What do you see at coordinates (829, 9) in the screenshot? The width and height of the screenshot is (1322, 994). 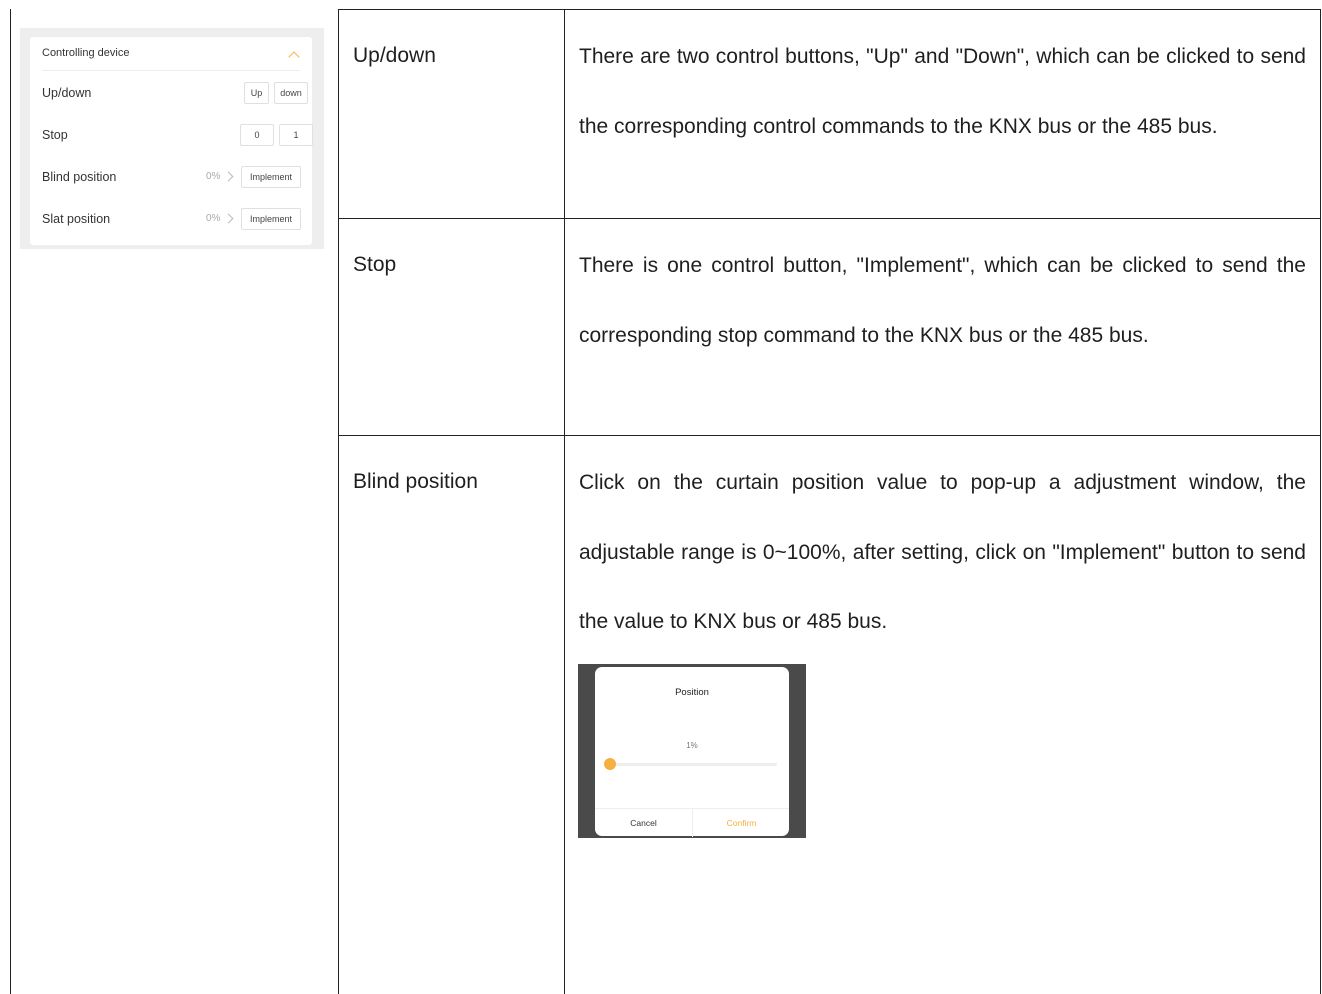 I see `table-border-top` at bounding box center [829, 9].